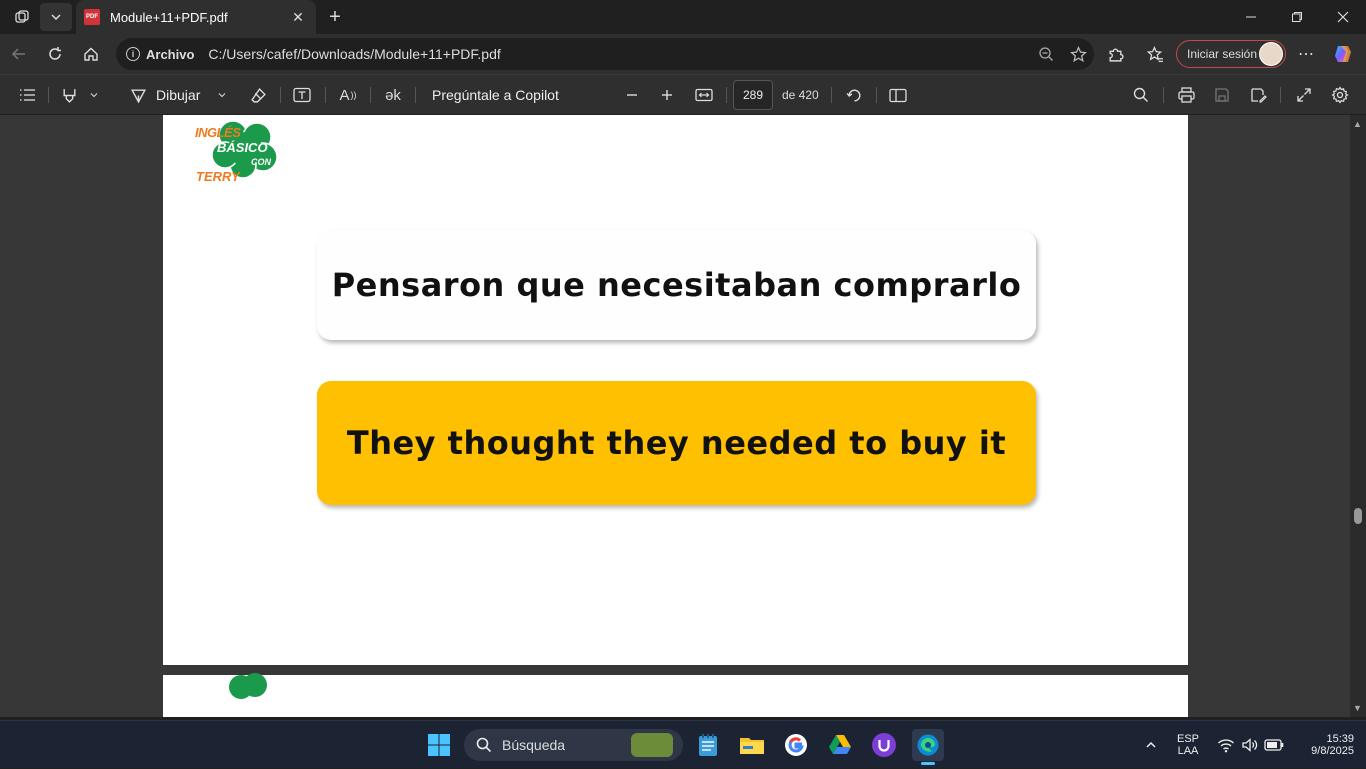 The height and width of the screenshot is (769, 1366). I want to click on close-window-icon, so click(1343, 17).